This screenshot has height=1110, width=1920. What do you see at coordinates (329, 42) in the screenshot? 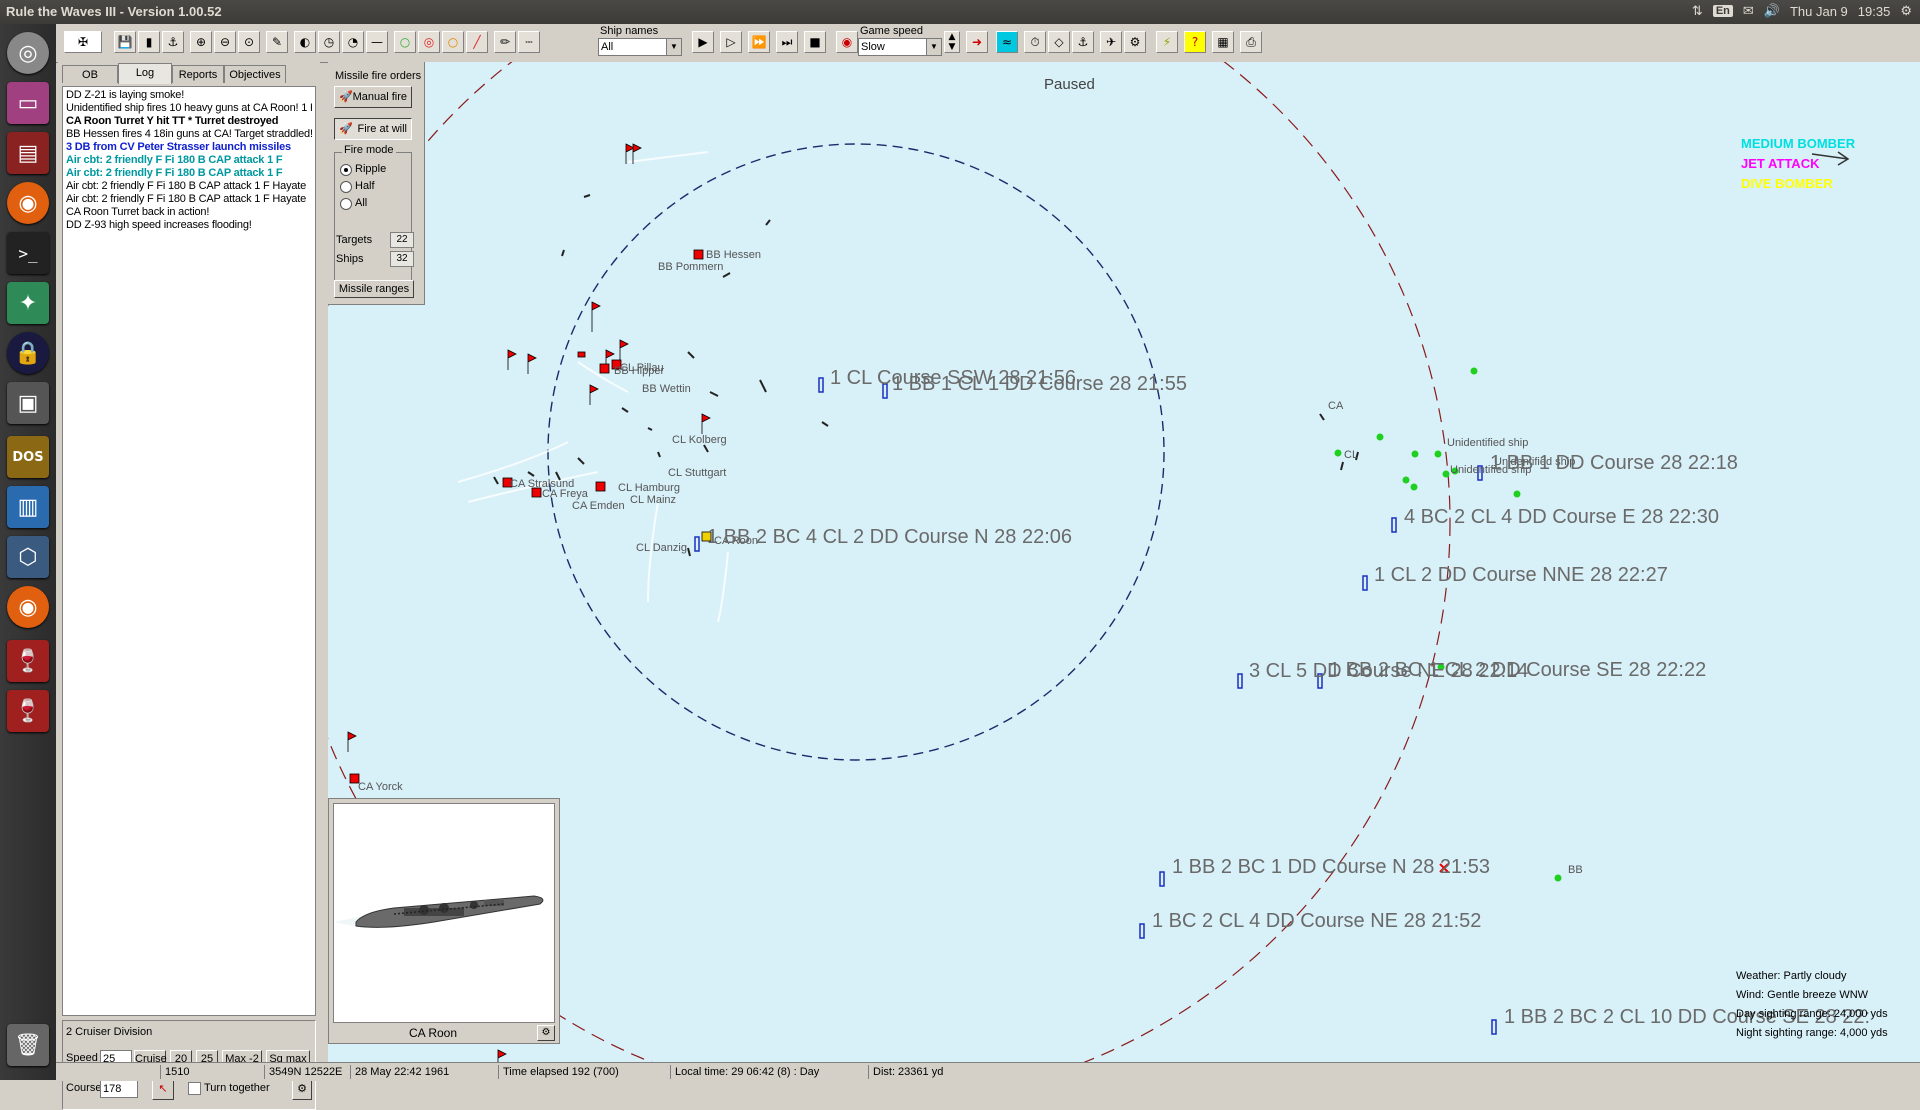
I see `clock-icon: ◷` at bounding box center [329, 42].